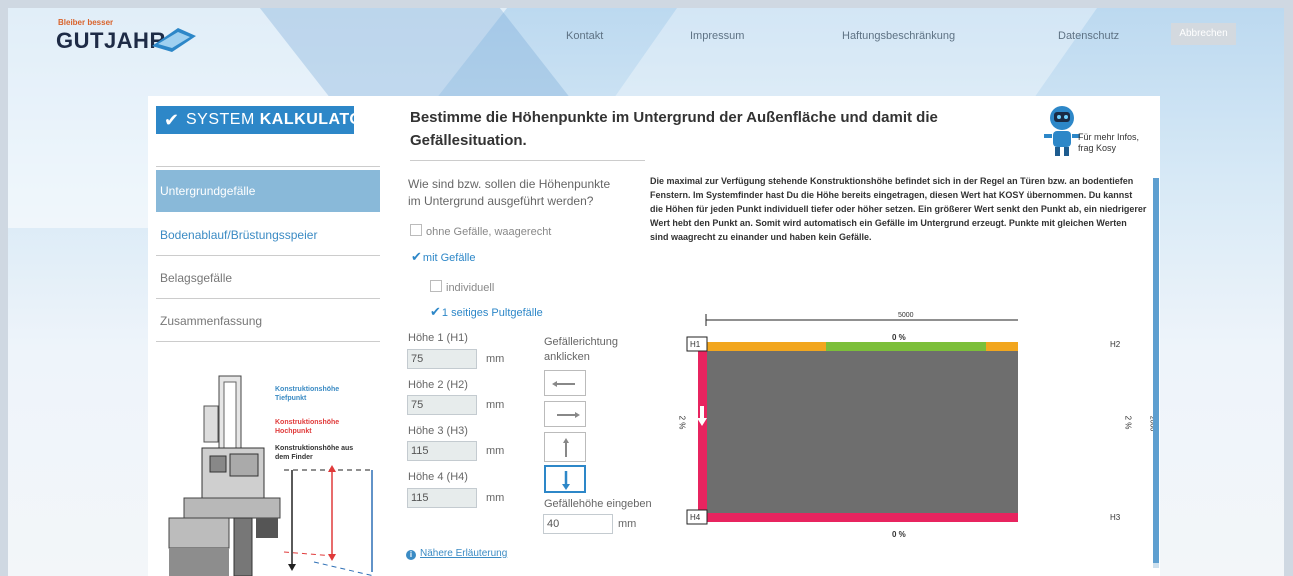 Image resolution: width=1293 pixels, height=576 pixels. What do you see at coordinates (307, 427) in the screenshot?
I see `diagram-label-hochpunkt: Konstruktionshöhe Hochpunkt` at bounding box center [307, 427].